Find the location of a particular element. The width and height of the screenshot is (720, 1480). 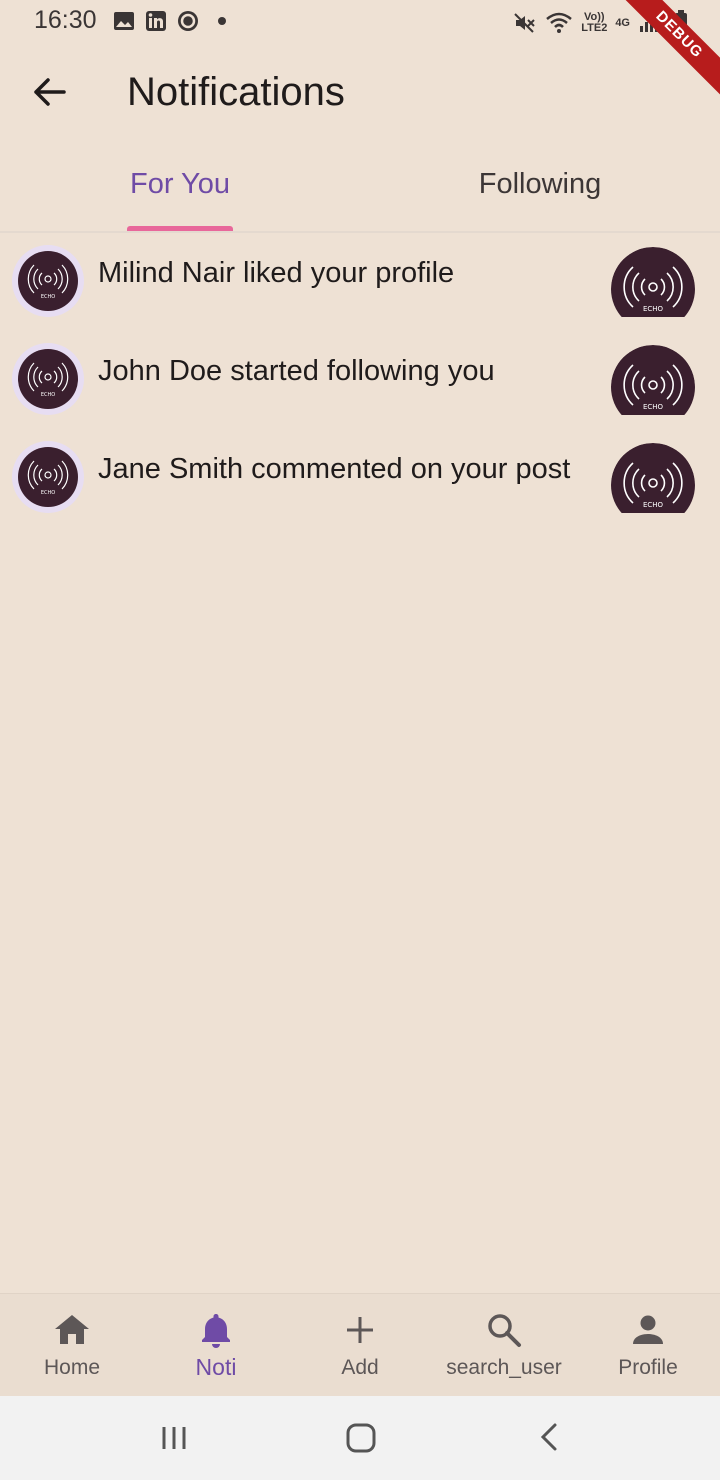

nav-noti: Noti is located at coordinates (216, 1345).